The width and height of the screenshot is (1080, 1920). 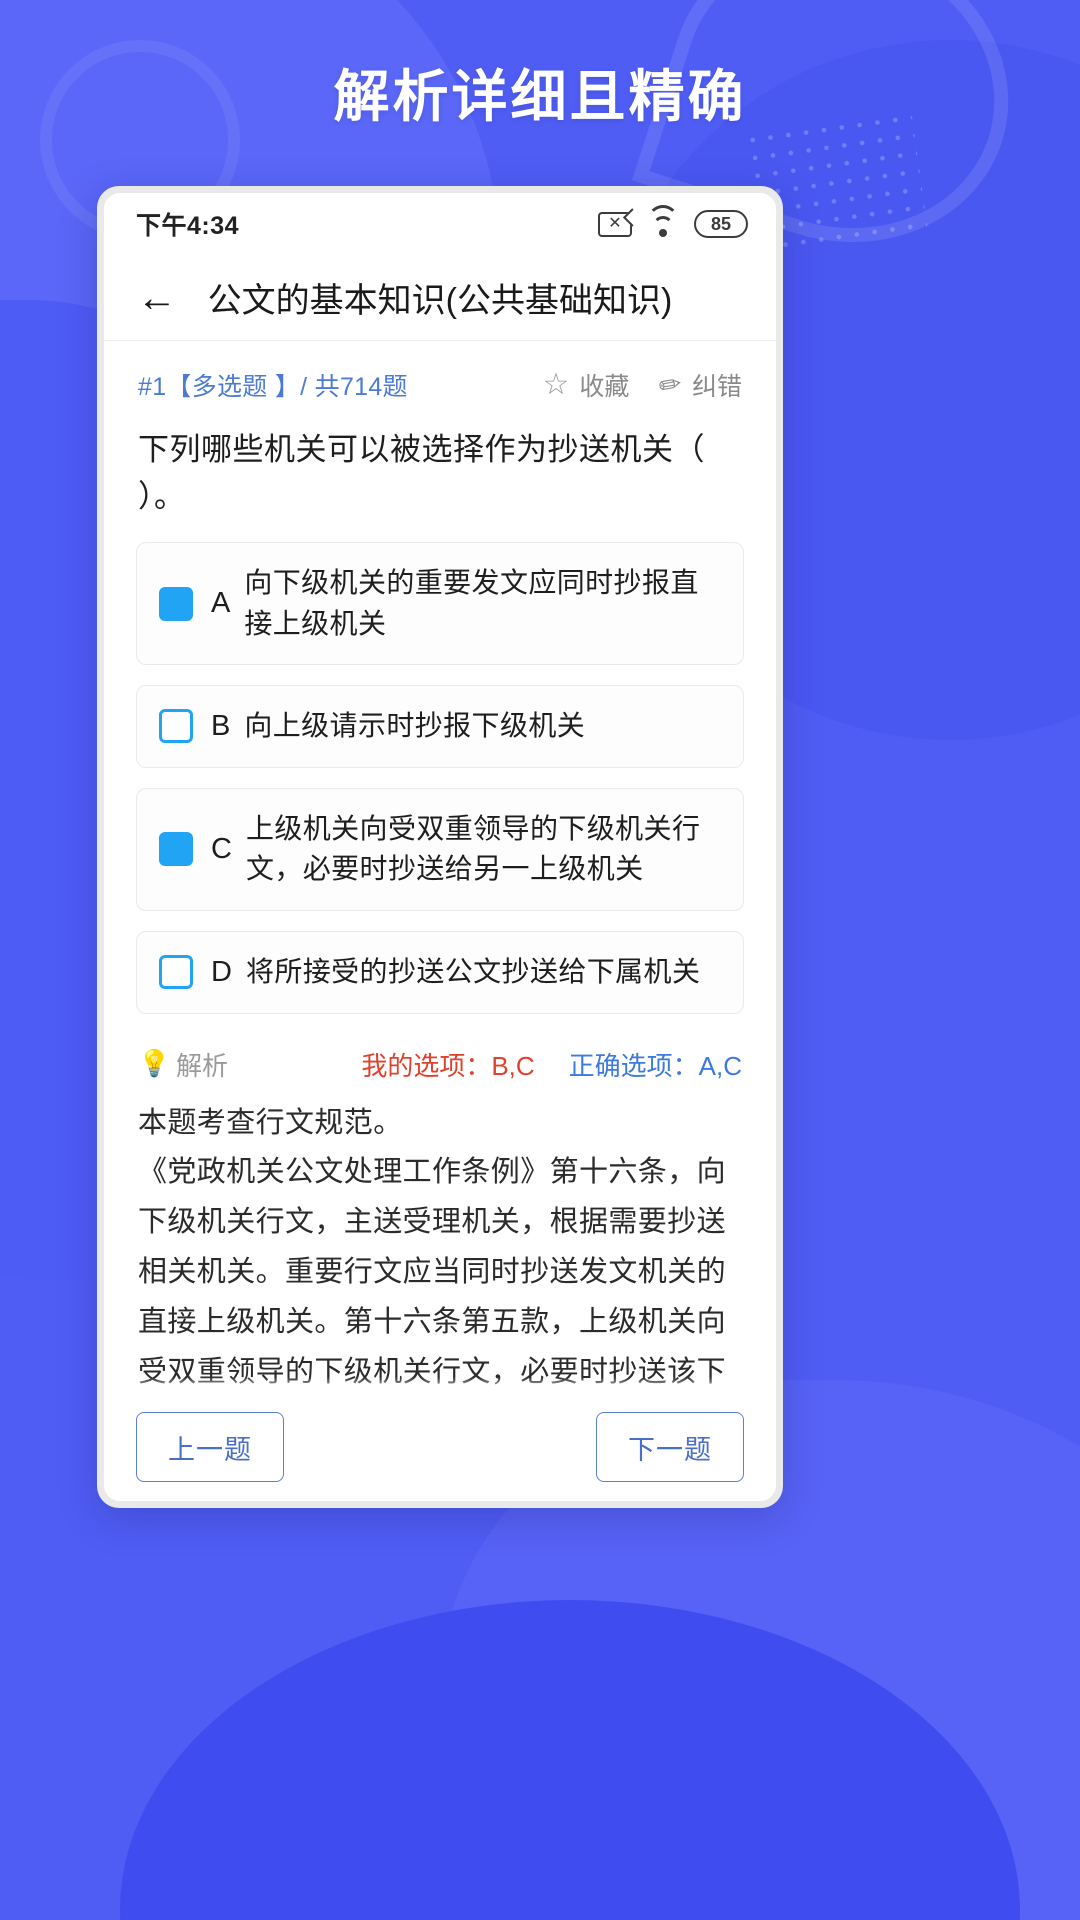 I want to click on status-icon-group: ✕ 85, so click(x=673, y=221).